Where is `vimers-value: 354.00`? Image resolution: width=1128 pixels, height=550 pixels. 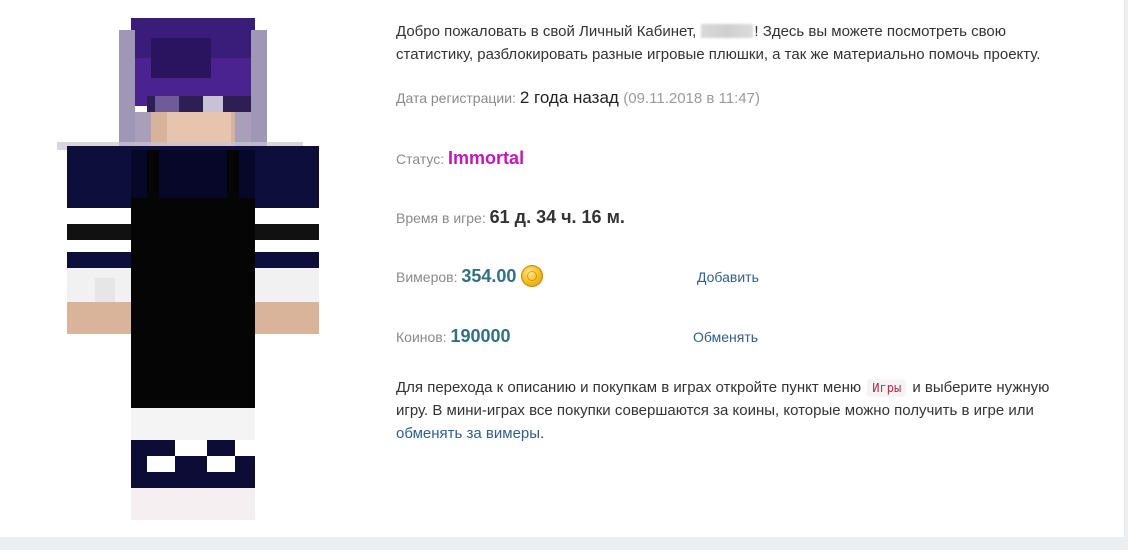 vimers-value: 354.00 is located at coordinates (489, 276).